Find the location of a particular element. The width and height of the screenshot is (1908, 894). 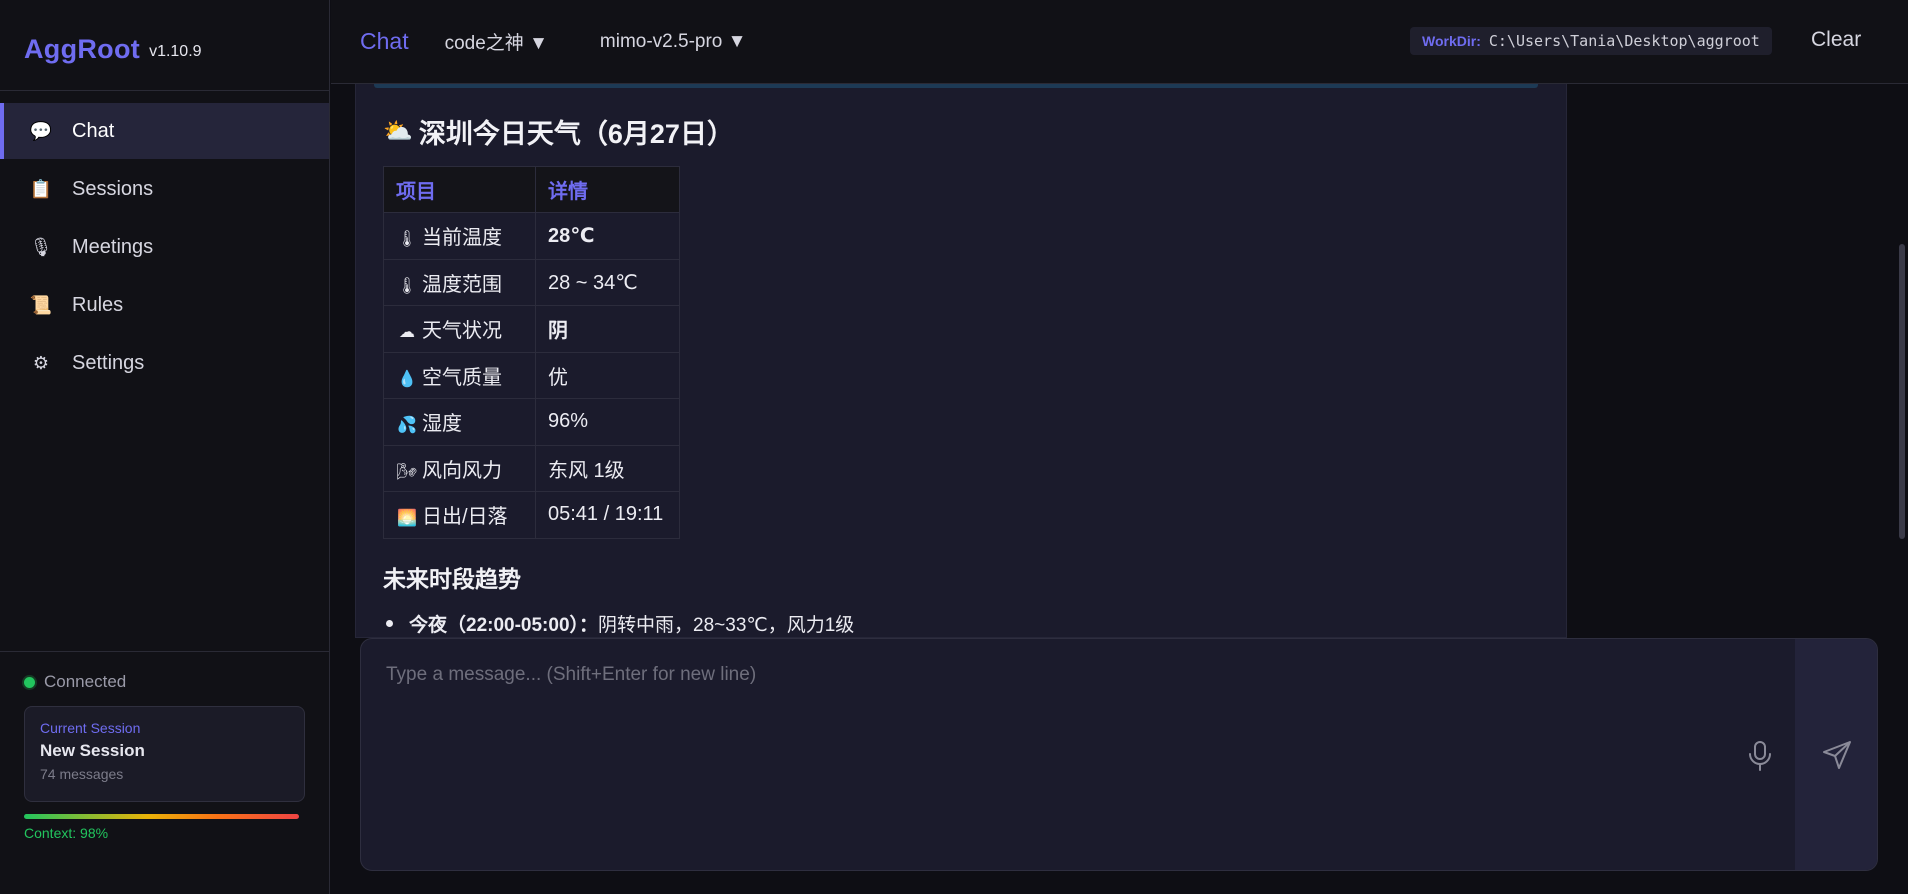

page-title: Chat is located at coordinates (384, 41).